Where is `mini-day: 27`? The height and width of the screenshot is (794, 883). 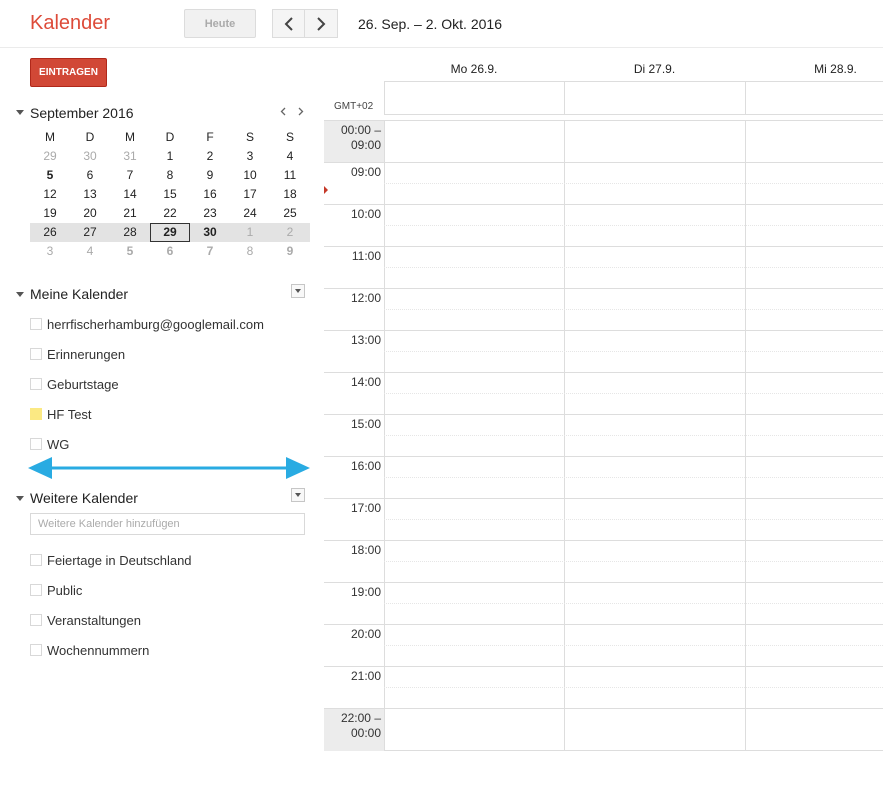 mini-day: 27 is located at coordinates (90, 232).